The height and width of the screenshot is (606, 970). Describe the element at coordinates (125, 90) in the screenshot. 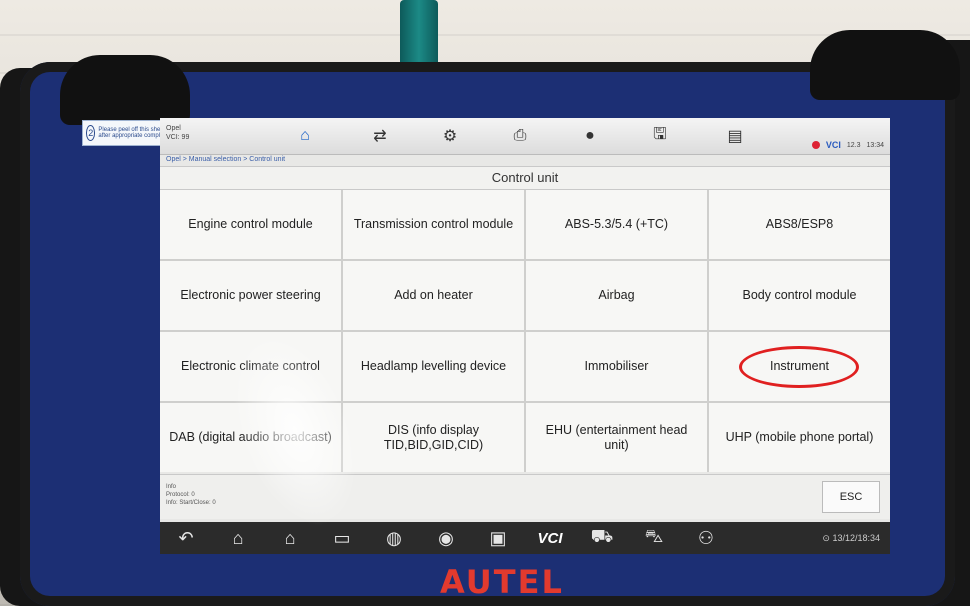

I see `corner-guard-left` at that location.